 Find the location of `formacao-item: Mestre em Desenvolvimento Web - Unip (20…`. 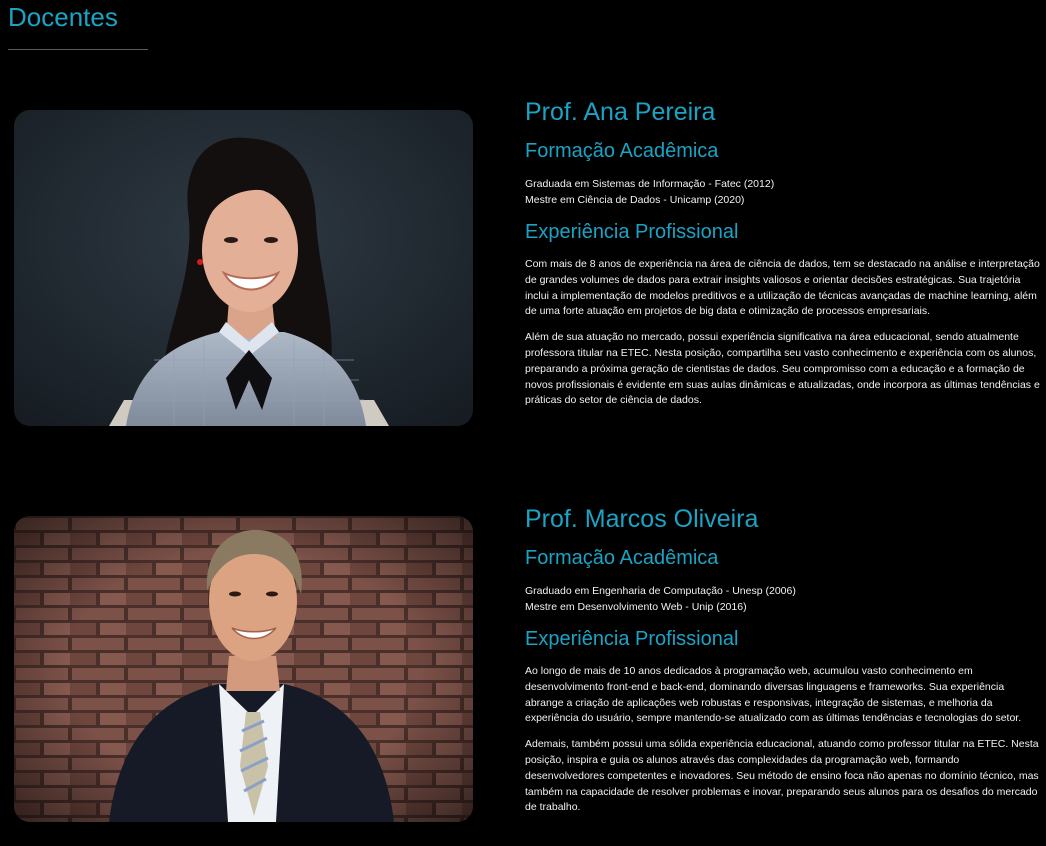

formacao-item: Mestre em Desenvolvimento Web - Unip (20… is located at coordinates (636, 607).